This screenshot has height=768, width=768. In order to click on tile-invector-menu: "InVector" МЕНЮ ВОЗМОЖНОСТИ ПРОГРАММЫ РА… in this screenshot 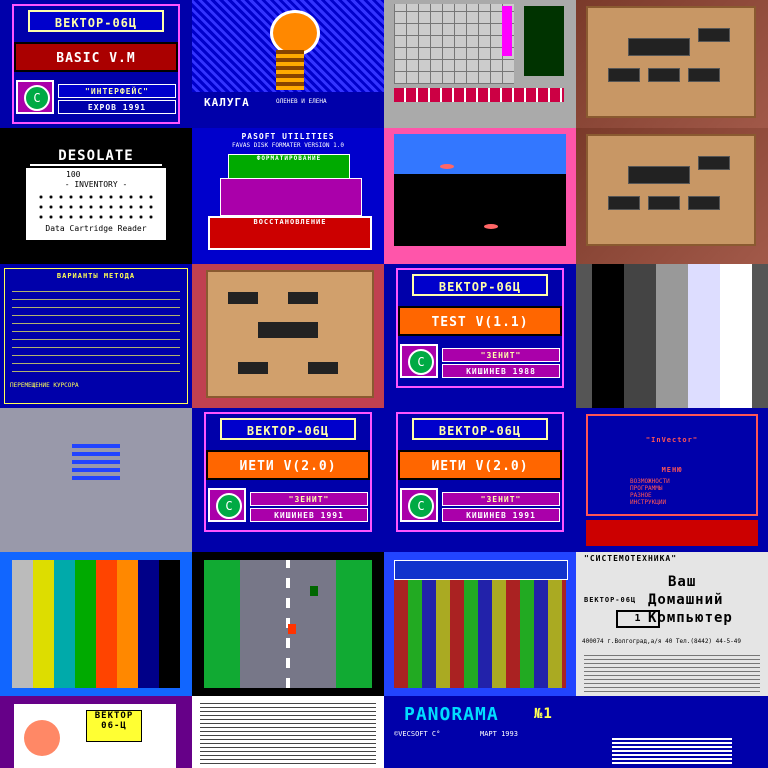, I will do `click(672, 480)`.